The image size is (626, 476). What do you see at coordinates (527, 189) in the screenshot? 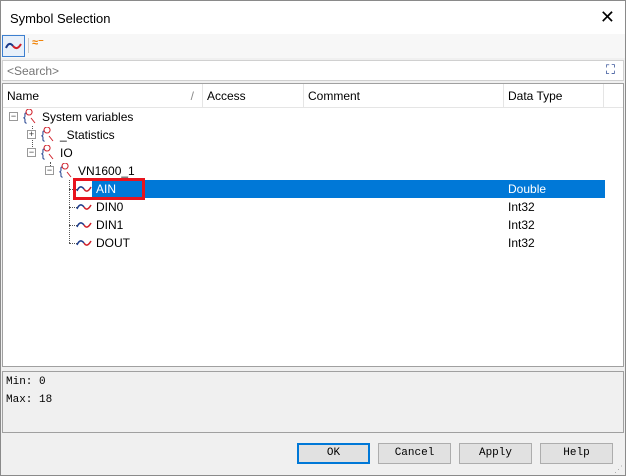
I see `data-type-cell: Double` at bounding box center [527, 189].